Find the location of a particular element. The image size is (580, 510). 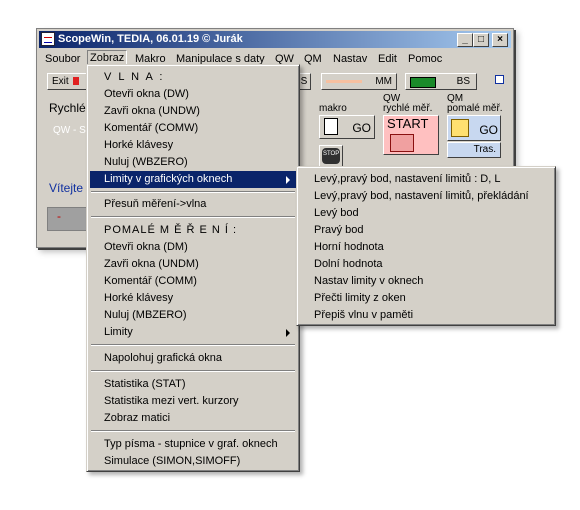

qw-s-text: QW - S is located at coordinates (69, 130).